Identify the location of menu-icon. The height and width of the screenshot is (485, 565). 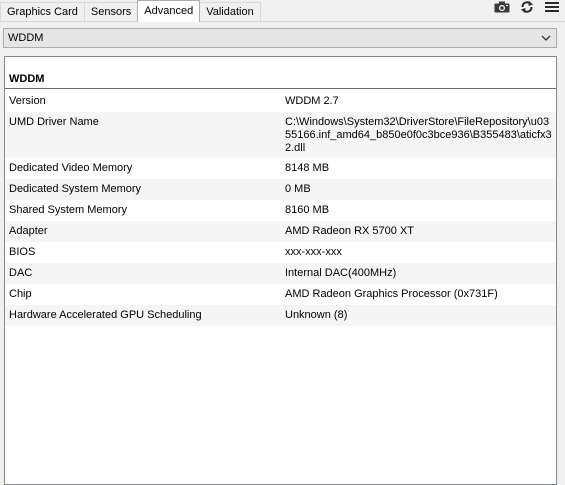
(552, 7).